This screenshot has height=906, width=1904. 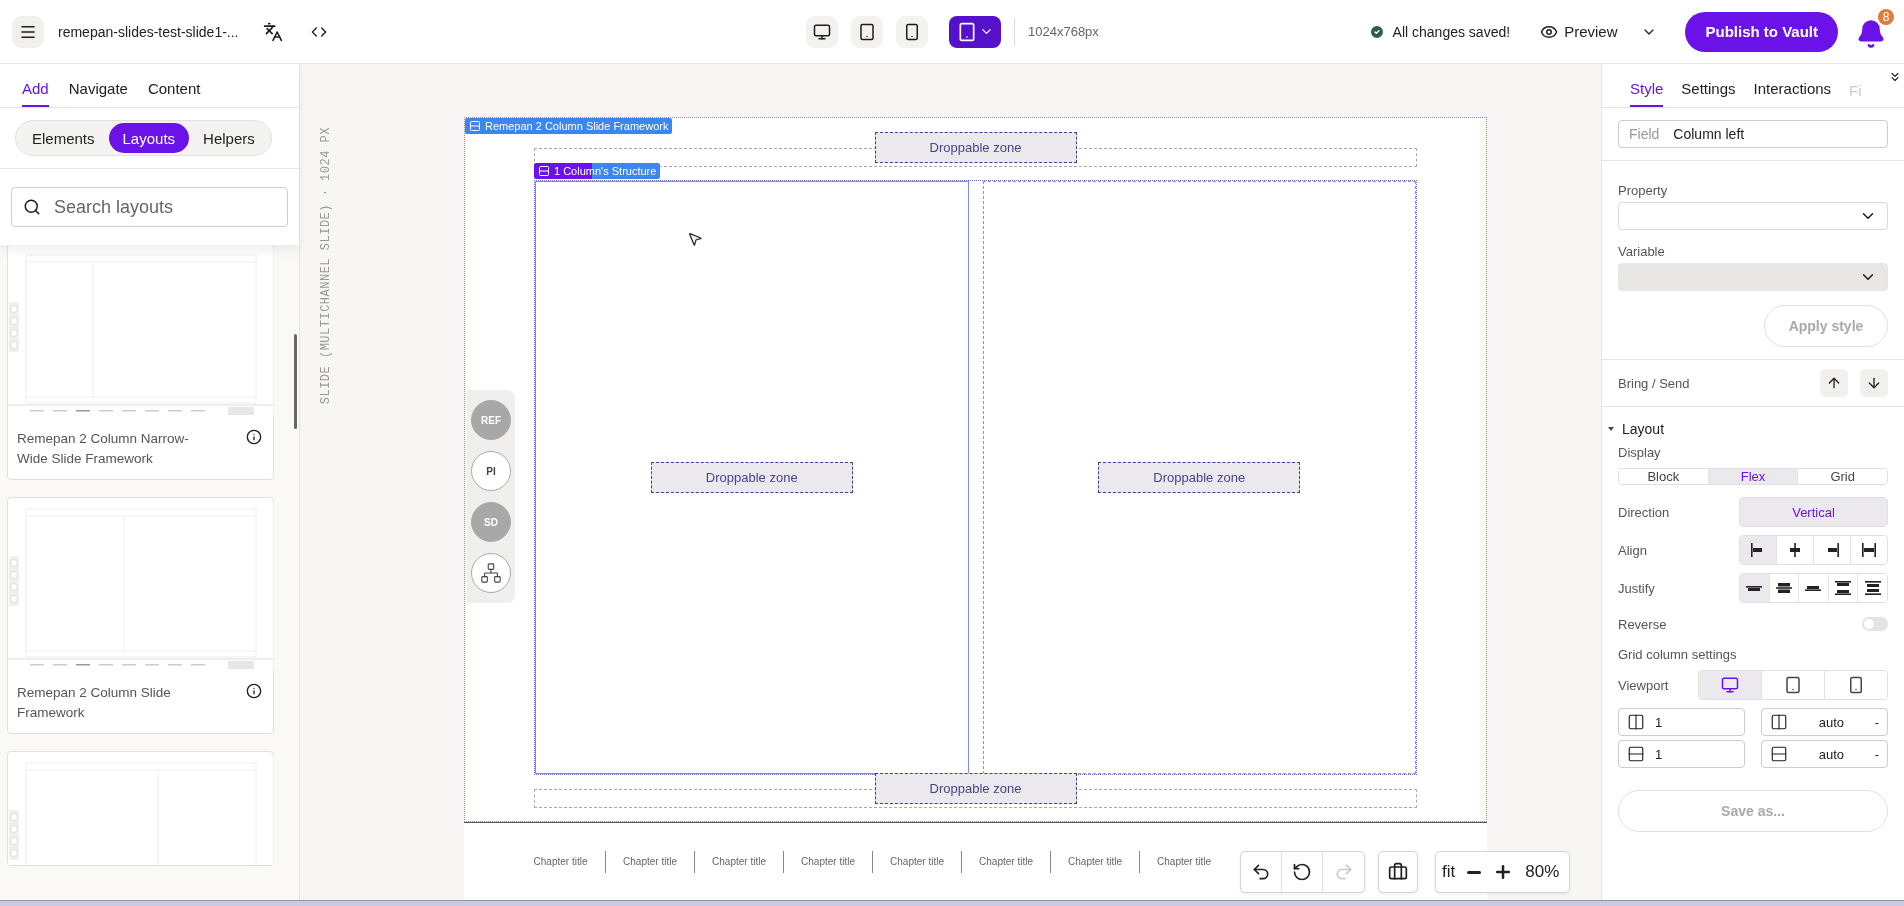 I want to click on scrollbar, so click(x=295, y=381).